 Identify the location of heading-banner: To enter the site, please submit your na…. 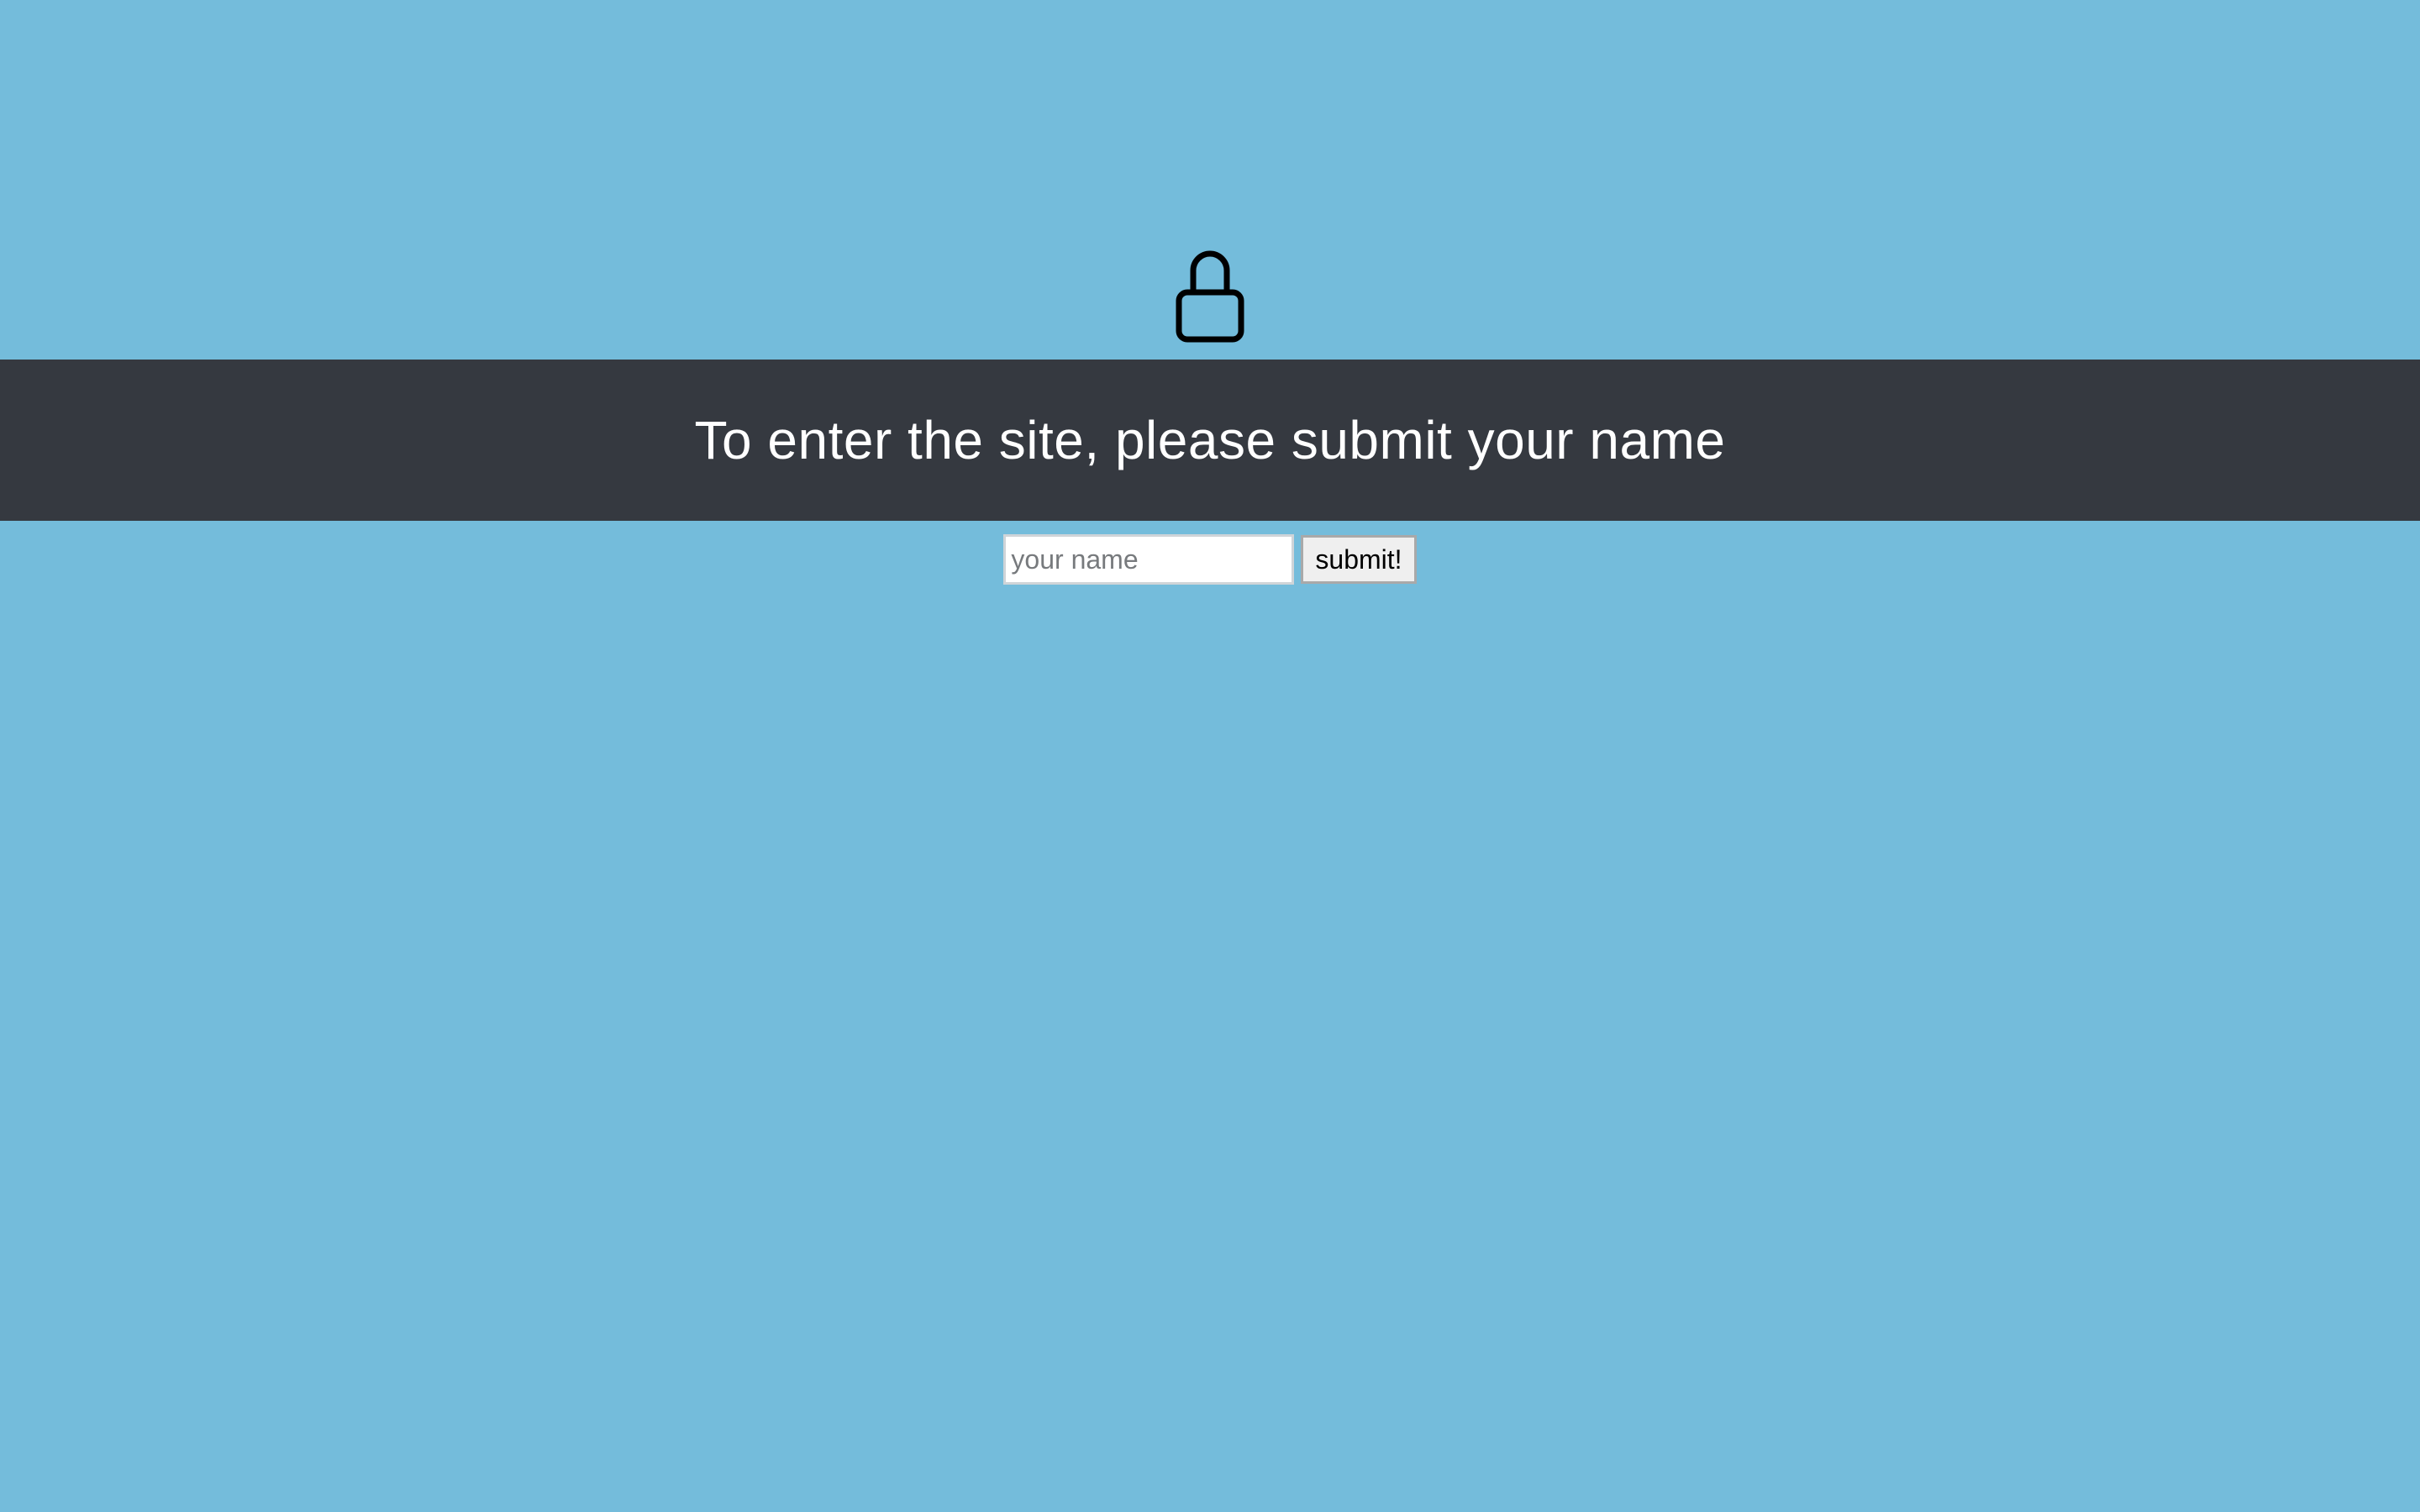
(1210, 440).